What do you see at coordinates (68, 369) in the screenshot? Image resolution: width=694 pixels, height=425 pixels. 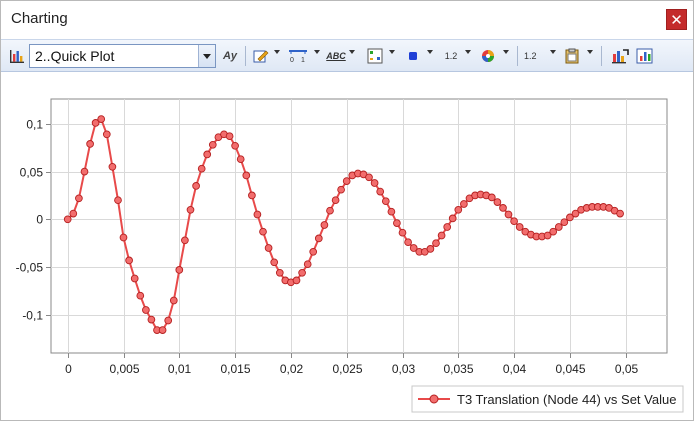 I see `x-tick-label: 0` at bounding box center [68, 369].